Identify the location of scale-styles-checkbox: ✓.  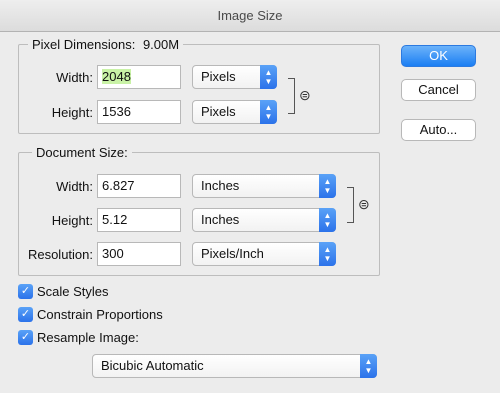
(25, 291).